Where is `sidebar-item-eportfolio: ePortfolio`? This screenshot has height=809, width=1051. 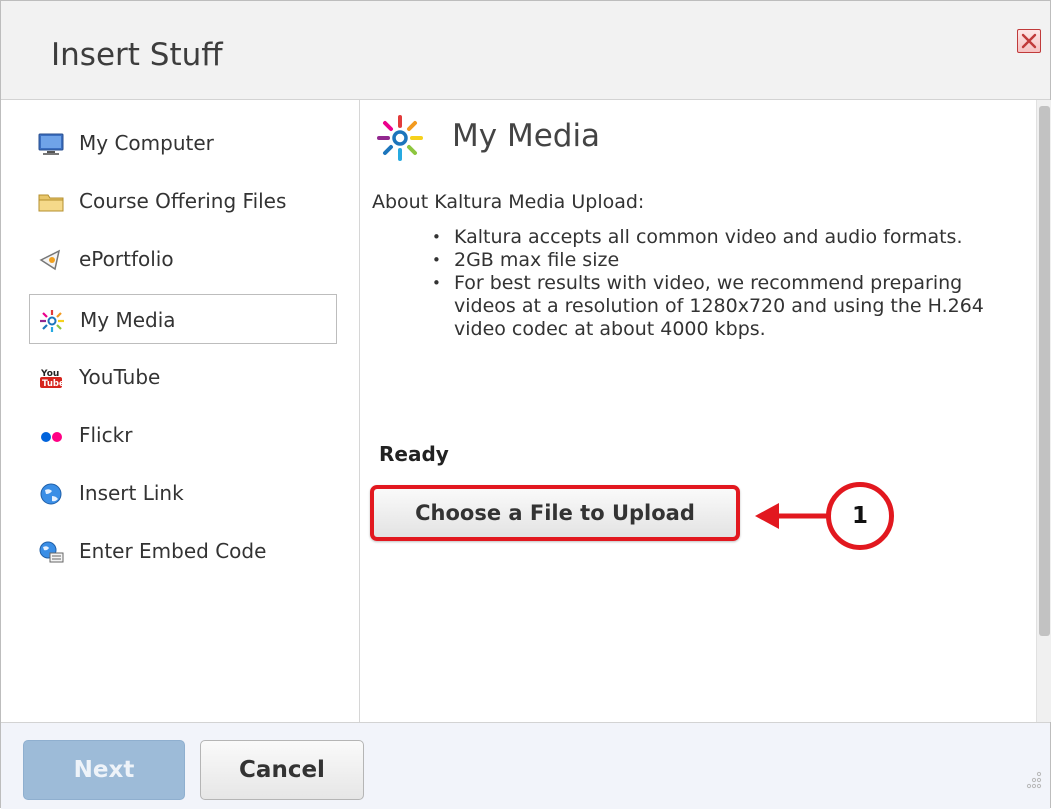 sidebar-item-eportfolio: ePortfolio is located at coordinates (183, 259).